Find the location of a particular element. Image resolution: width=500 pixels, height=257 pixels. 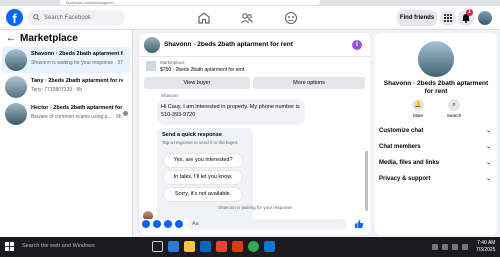

listing-detail: $750 · 2beds 2bath aptarment for rent is located at coordinates (202, 70).